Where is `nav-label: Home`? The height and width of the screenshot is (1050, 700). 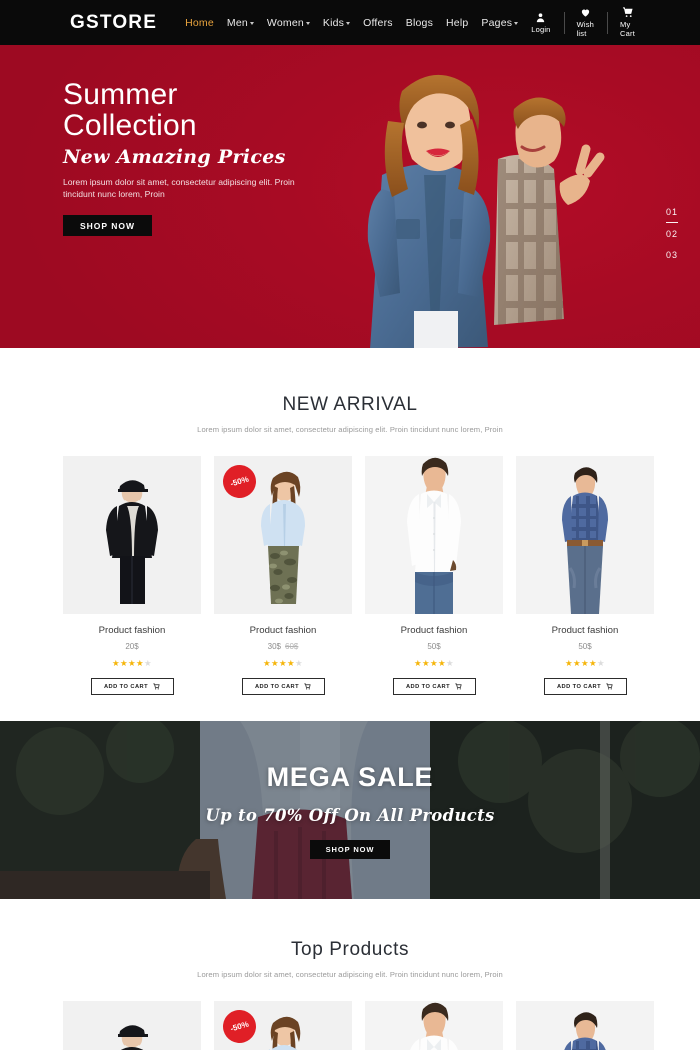
nav-label: Home is located at coordinates (199, 22).